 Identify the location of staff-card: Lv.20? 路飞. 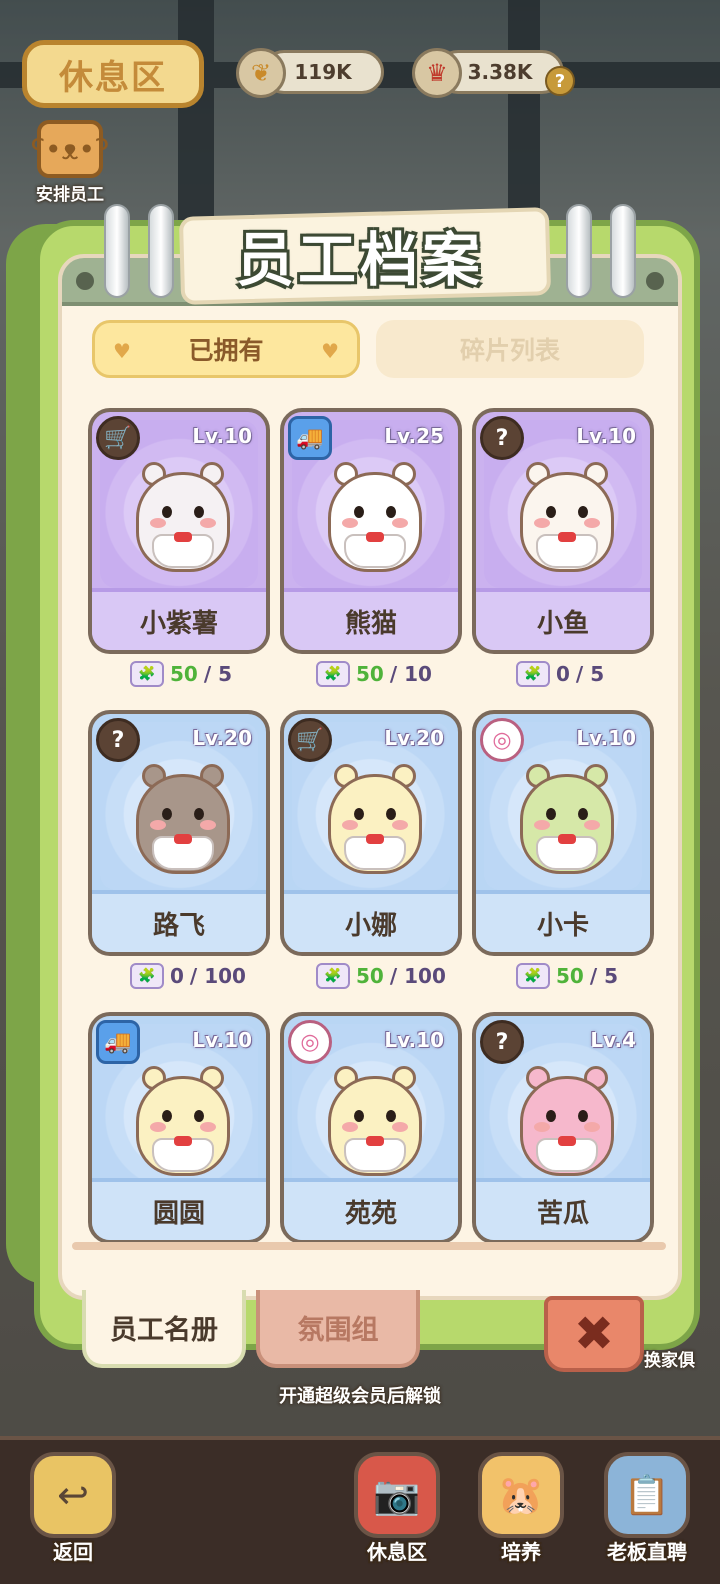
(179, 833).